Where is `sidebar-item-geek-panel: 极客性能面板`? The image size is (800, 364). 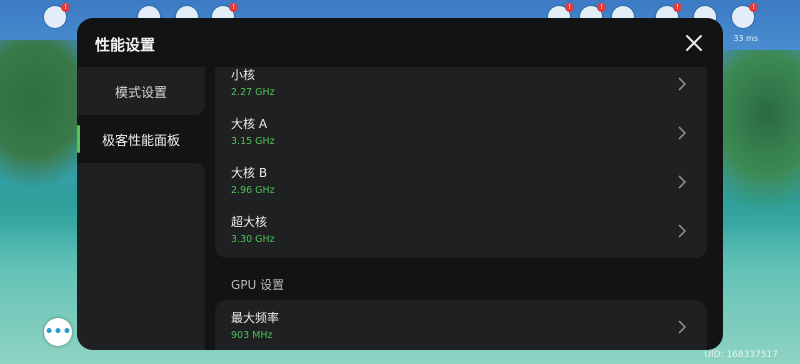
sidebar-item-geek-panel: 极客性能面板 is located at coordinates (141, 139).